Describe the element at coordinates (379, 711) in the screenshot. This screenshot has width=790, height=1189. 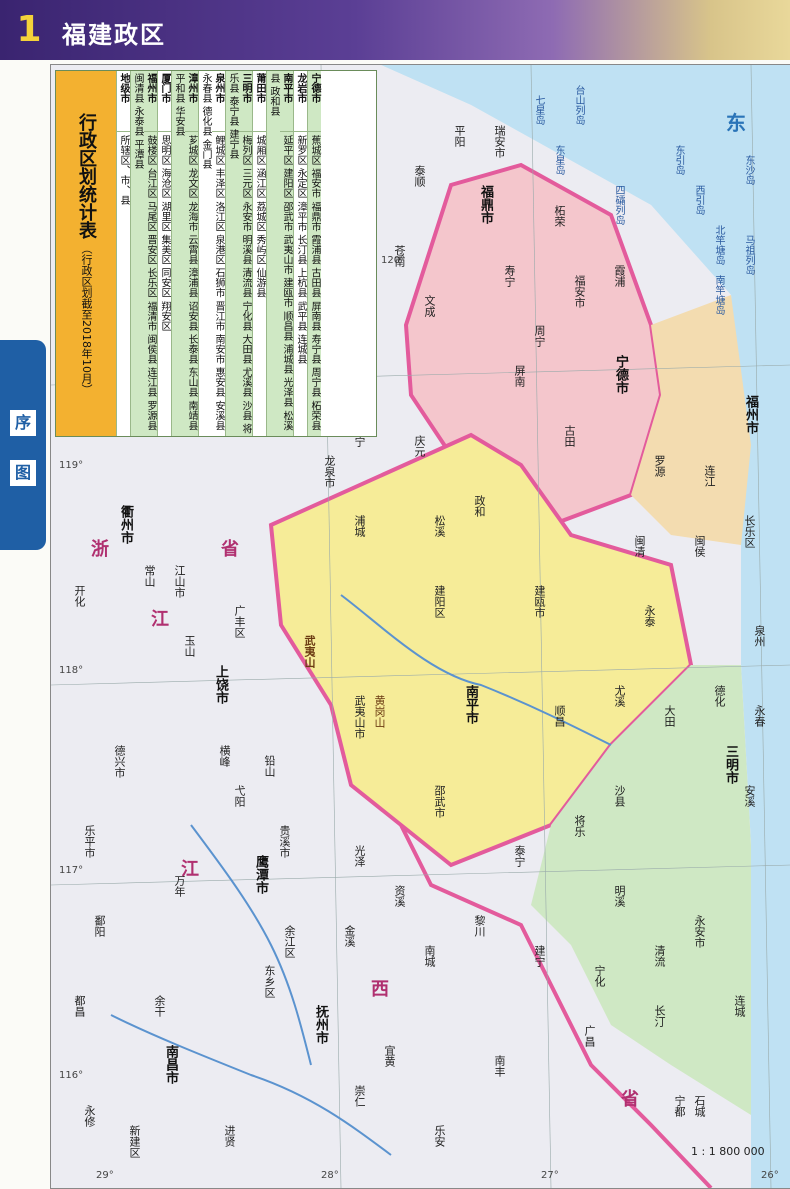
I see `mountain-label: 黄岗山` at that location.